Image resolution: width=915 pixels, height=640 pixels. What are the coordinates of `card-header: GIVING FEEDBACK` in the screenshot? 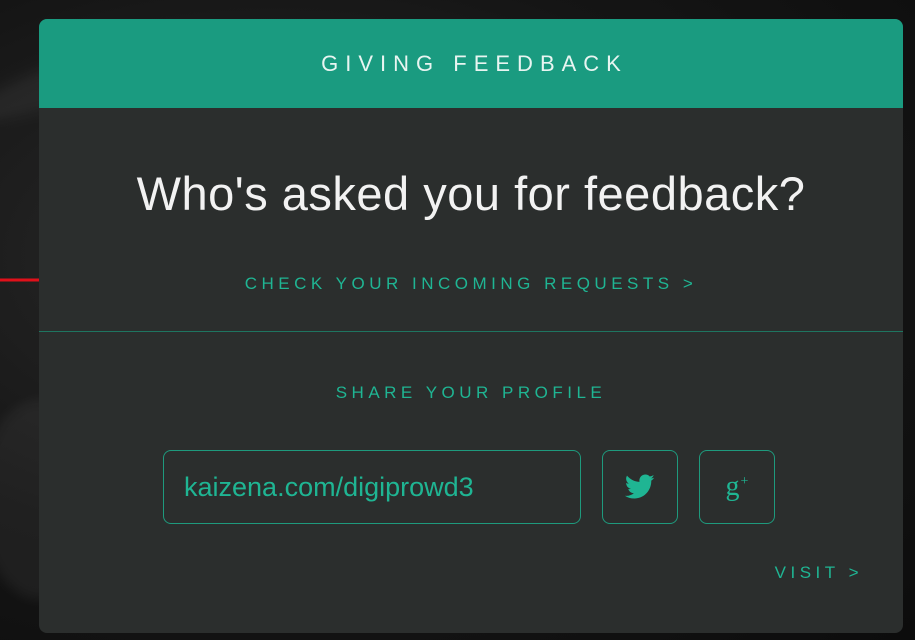 It's located at (471, 63).